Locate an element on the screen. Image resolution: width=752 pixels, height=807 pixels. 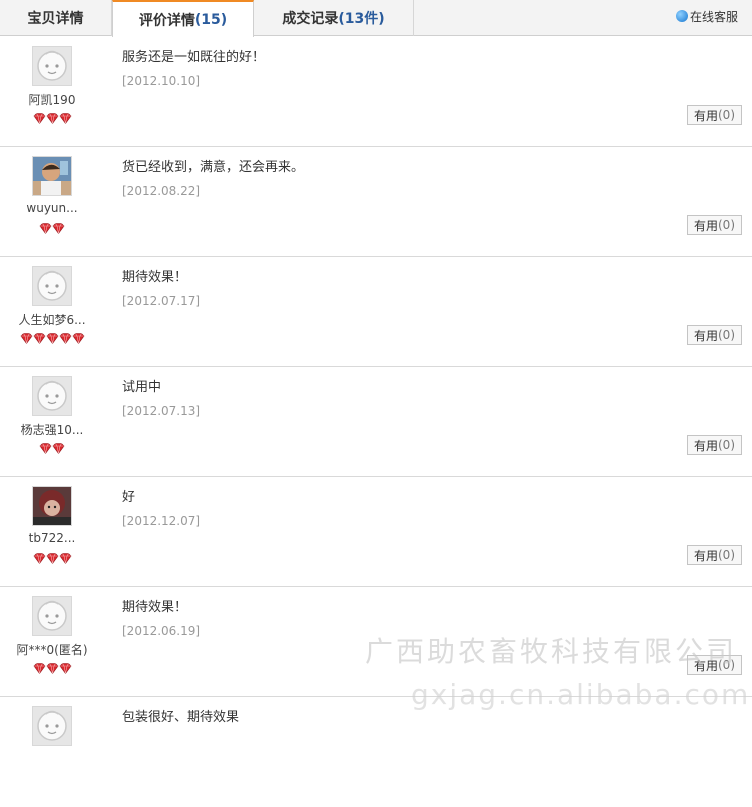
tab-label: 成交记录 is located at coordinates (310, 19).